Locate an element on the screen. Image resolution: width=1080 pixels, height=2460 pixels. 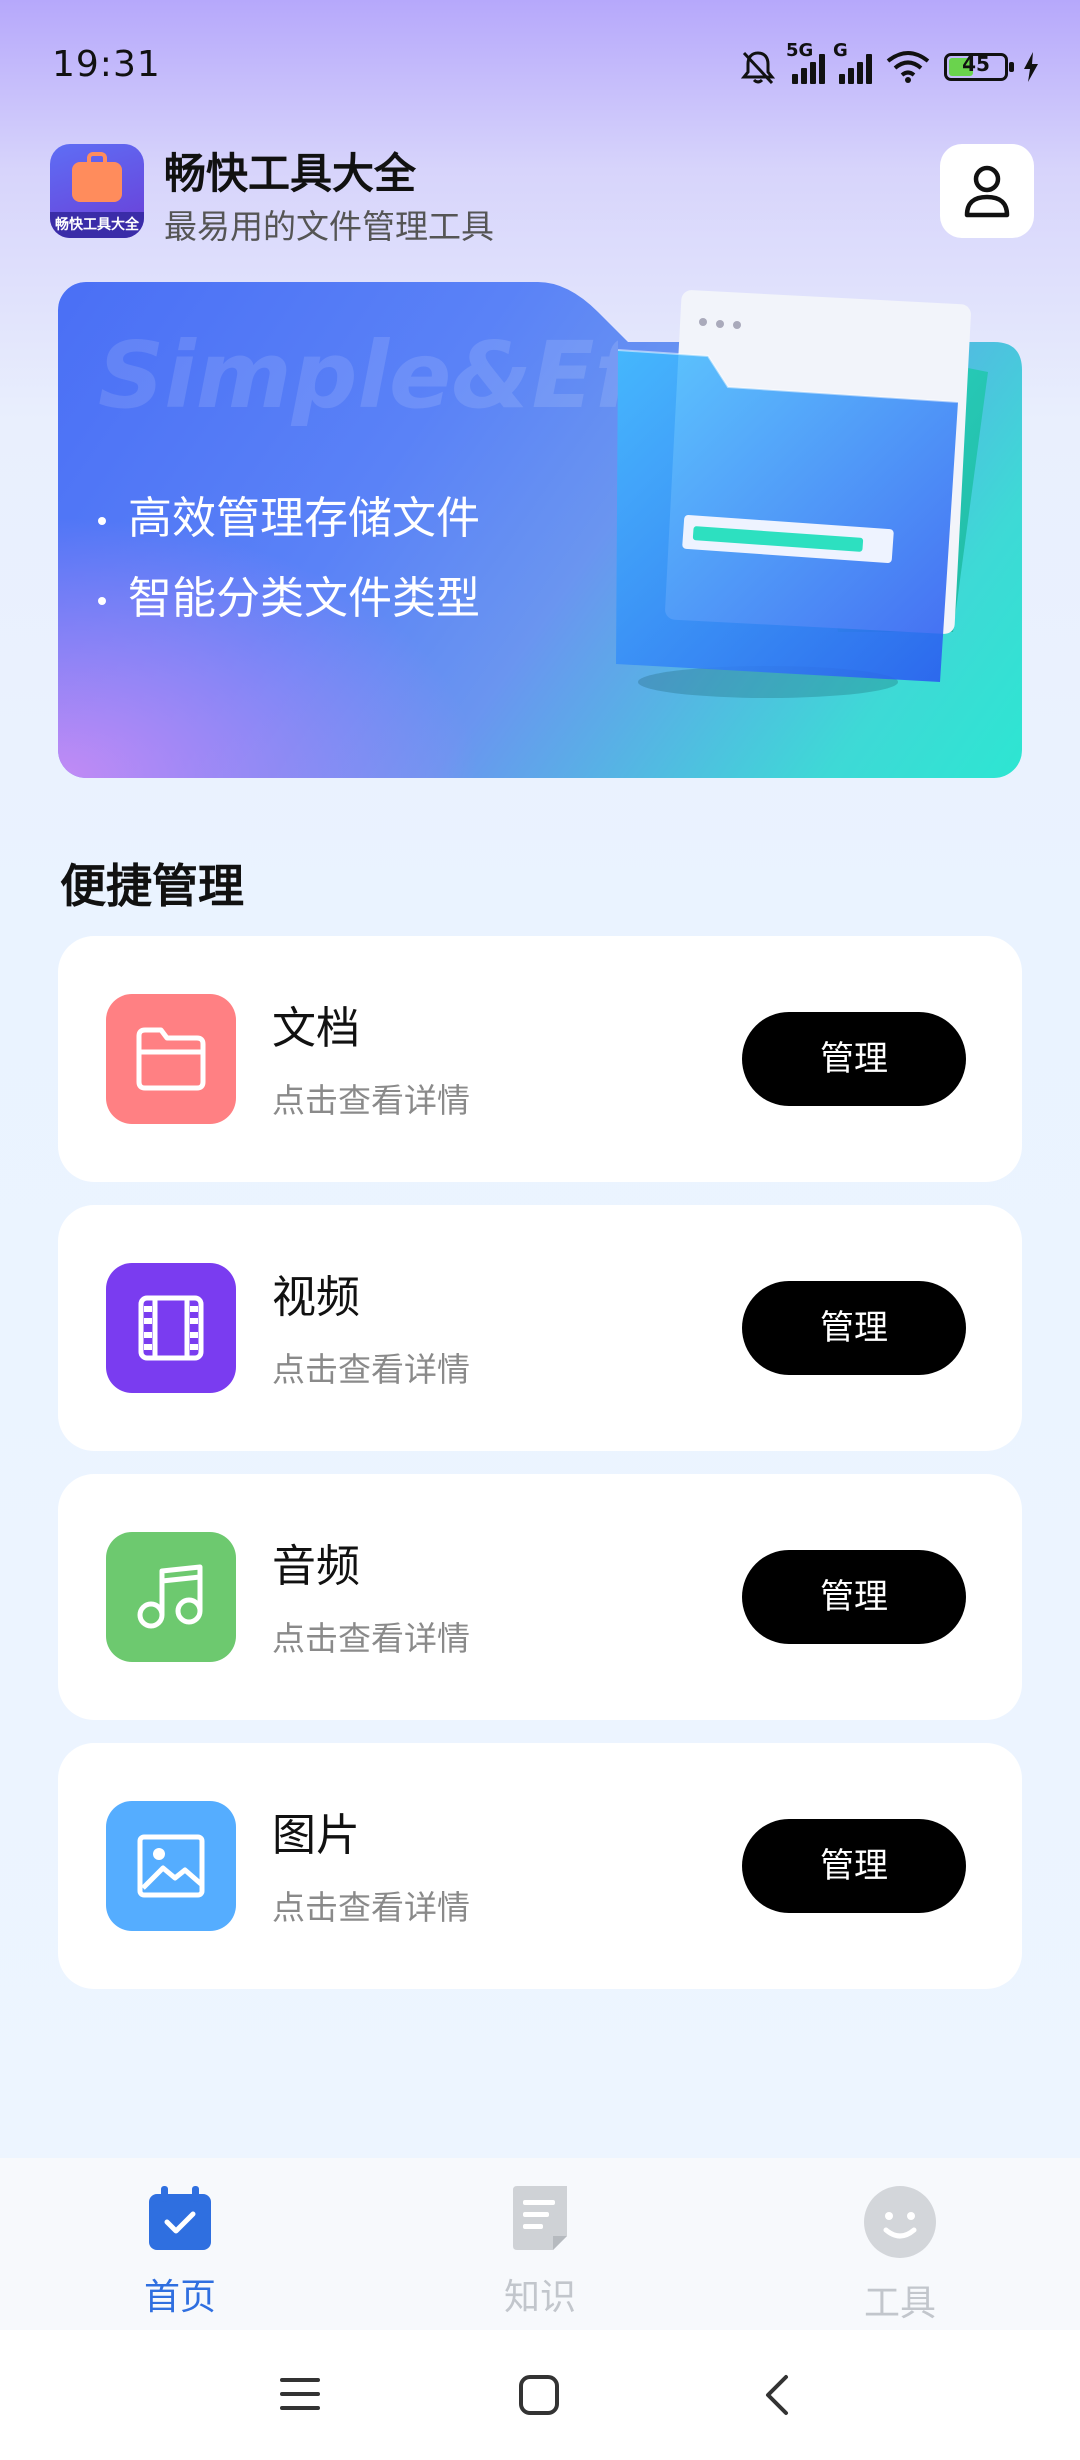
home-icon is located at coordinates (539, 2395).